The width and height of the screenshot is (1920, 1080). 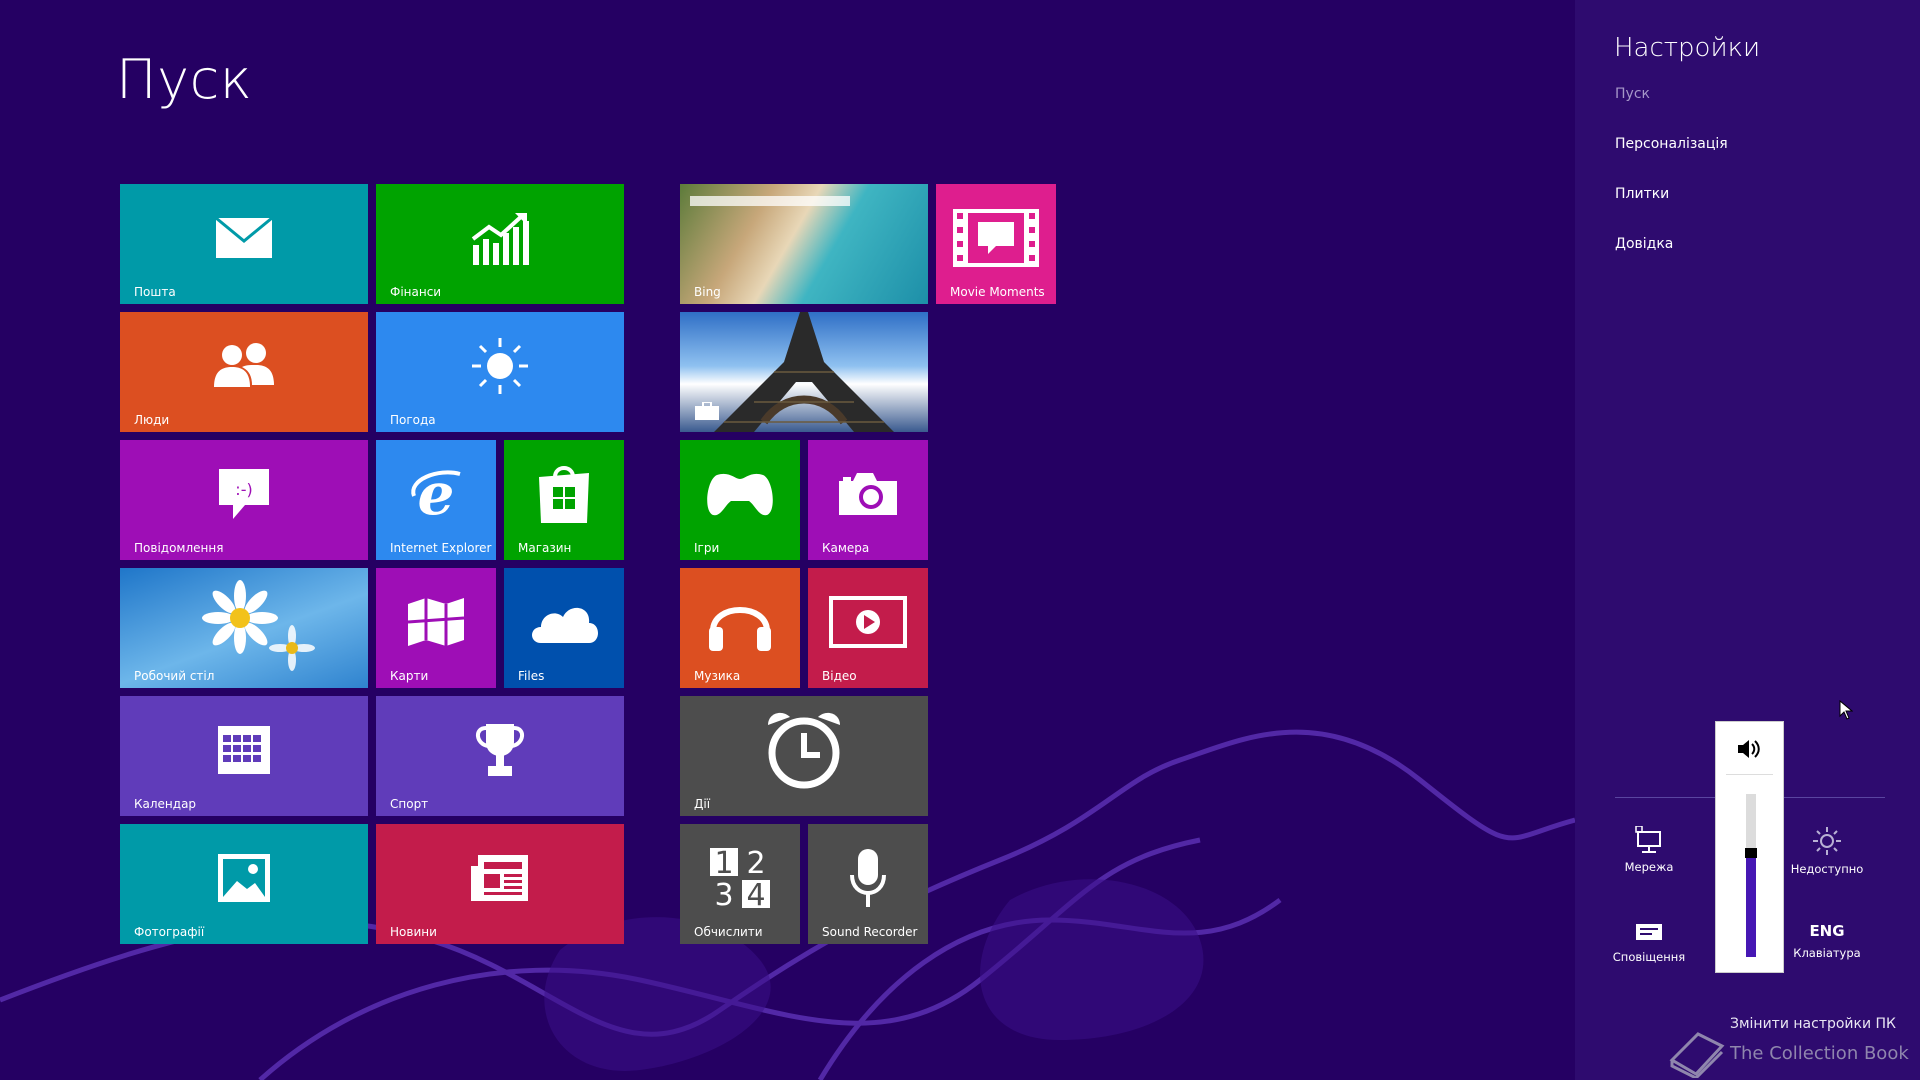 What do you see at coordinates (870, 932) in the screenshot?
I see `tile-label: Sound Recorder` at bounding box center [870, 932].